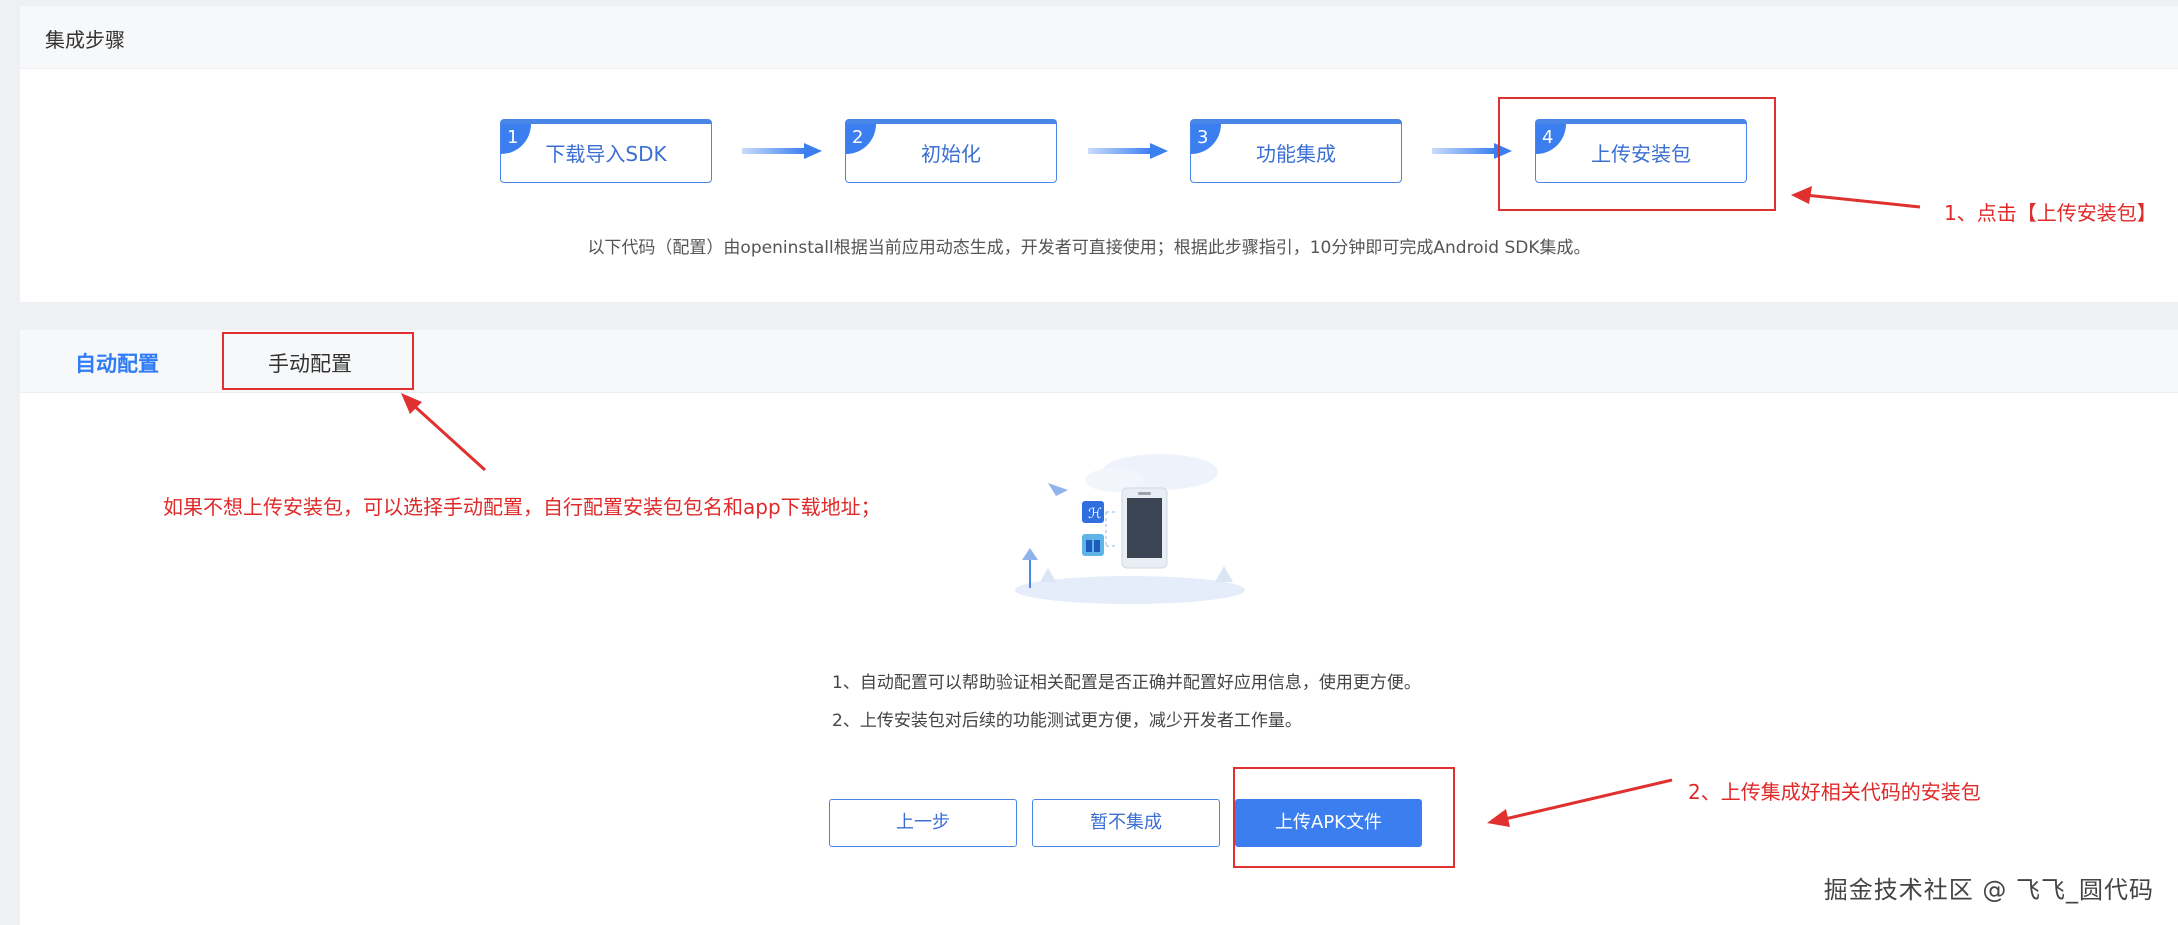 Image resolution: width=2178 pixels, height=925 pixels. Describe the element at coordinates (522, 507) in the screenshot. I see `annotation-manual-config: 如果不想上传安装包，可以选择手动配置，自行配置安装包包名和app下载地址；` at that location.